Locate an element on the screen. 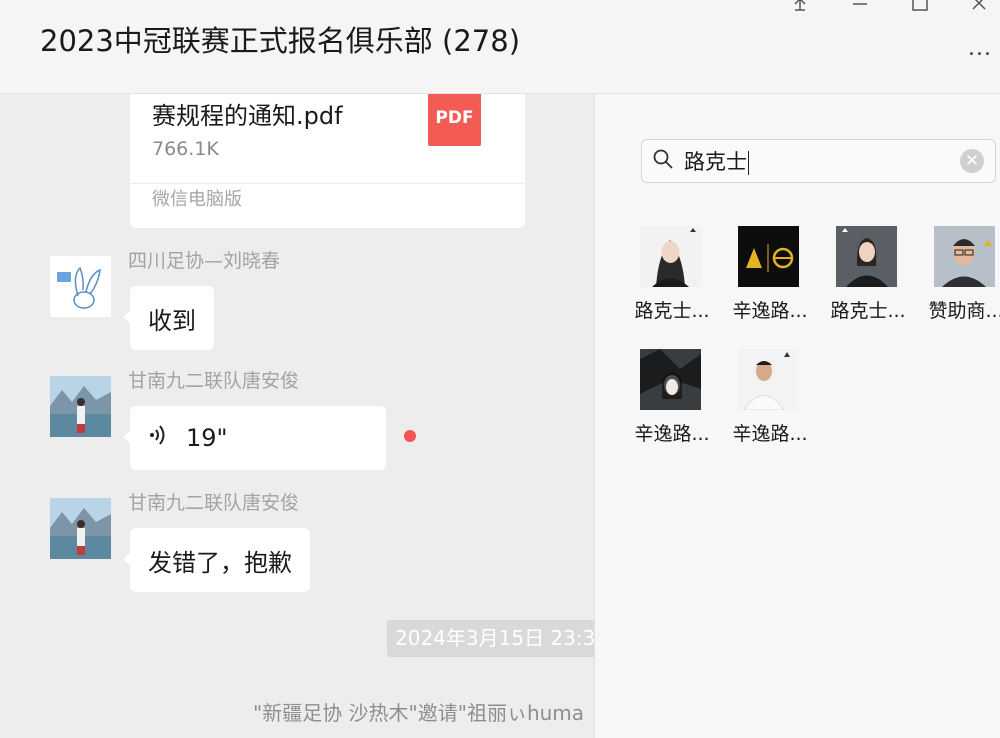  avatar-woman-portrait is located at coordinates (670, 256).